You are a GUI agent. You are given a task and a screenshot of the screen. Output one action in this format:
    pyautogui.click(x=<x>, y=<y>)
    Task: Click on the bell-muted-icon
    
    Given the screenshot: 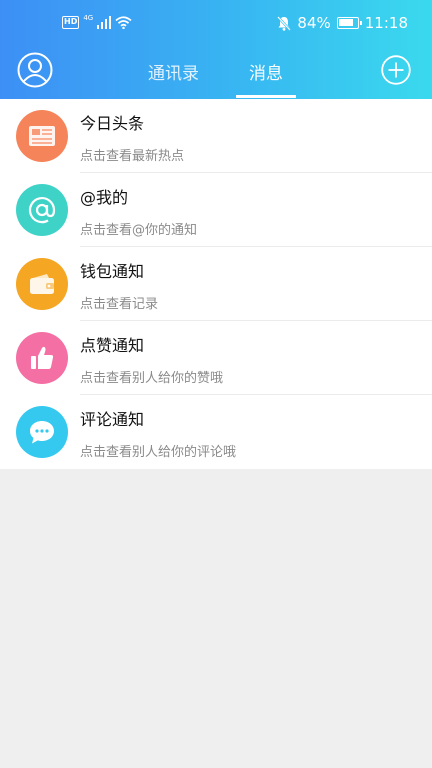 What is the action you would take?
    pyautogui.click(x=284, y=23)
    